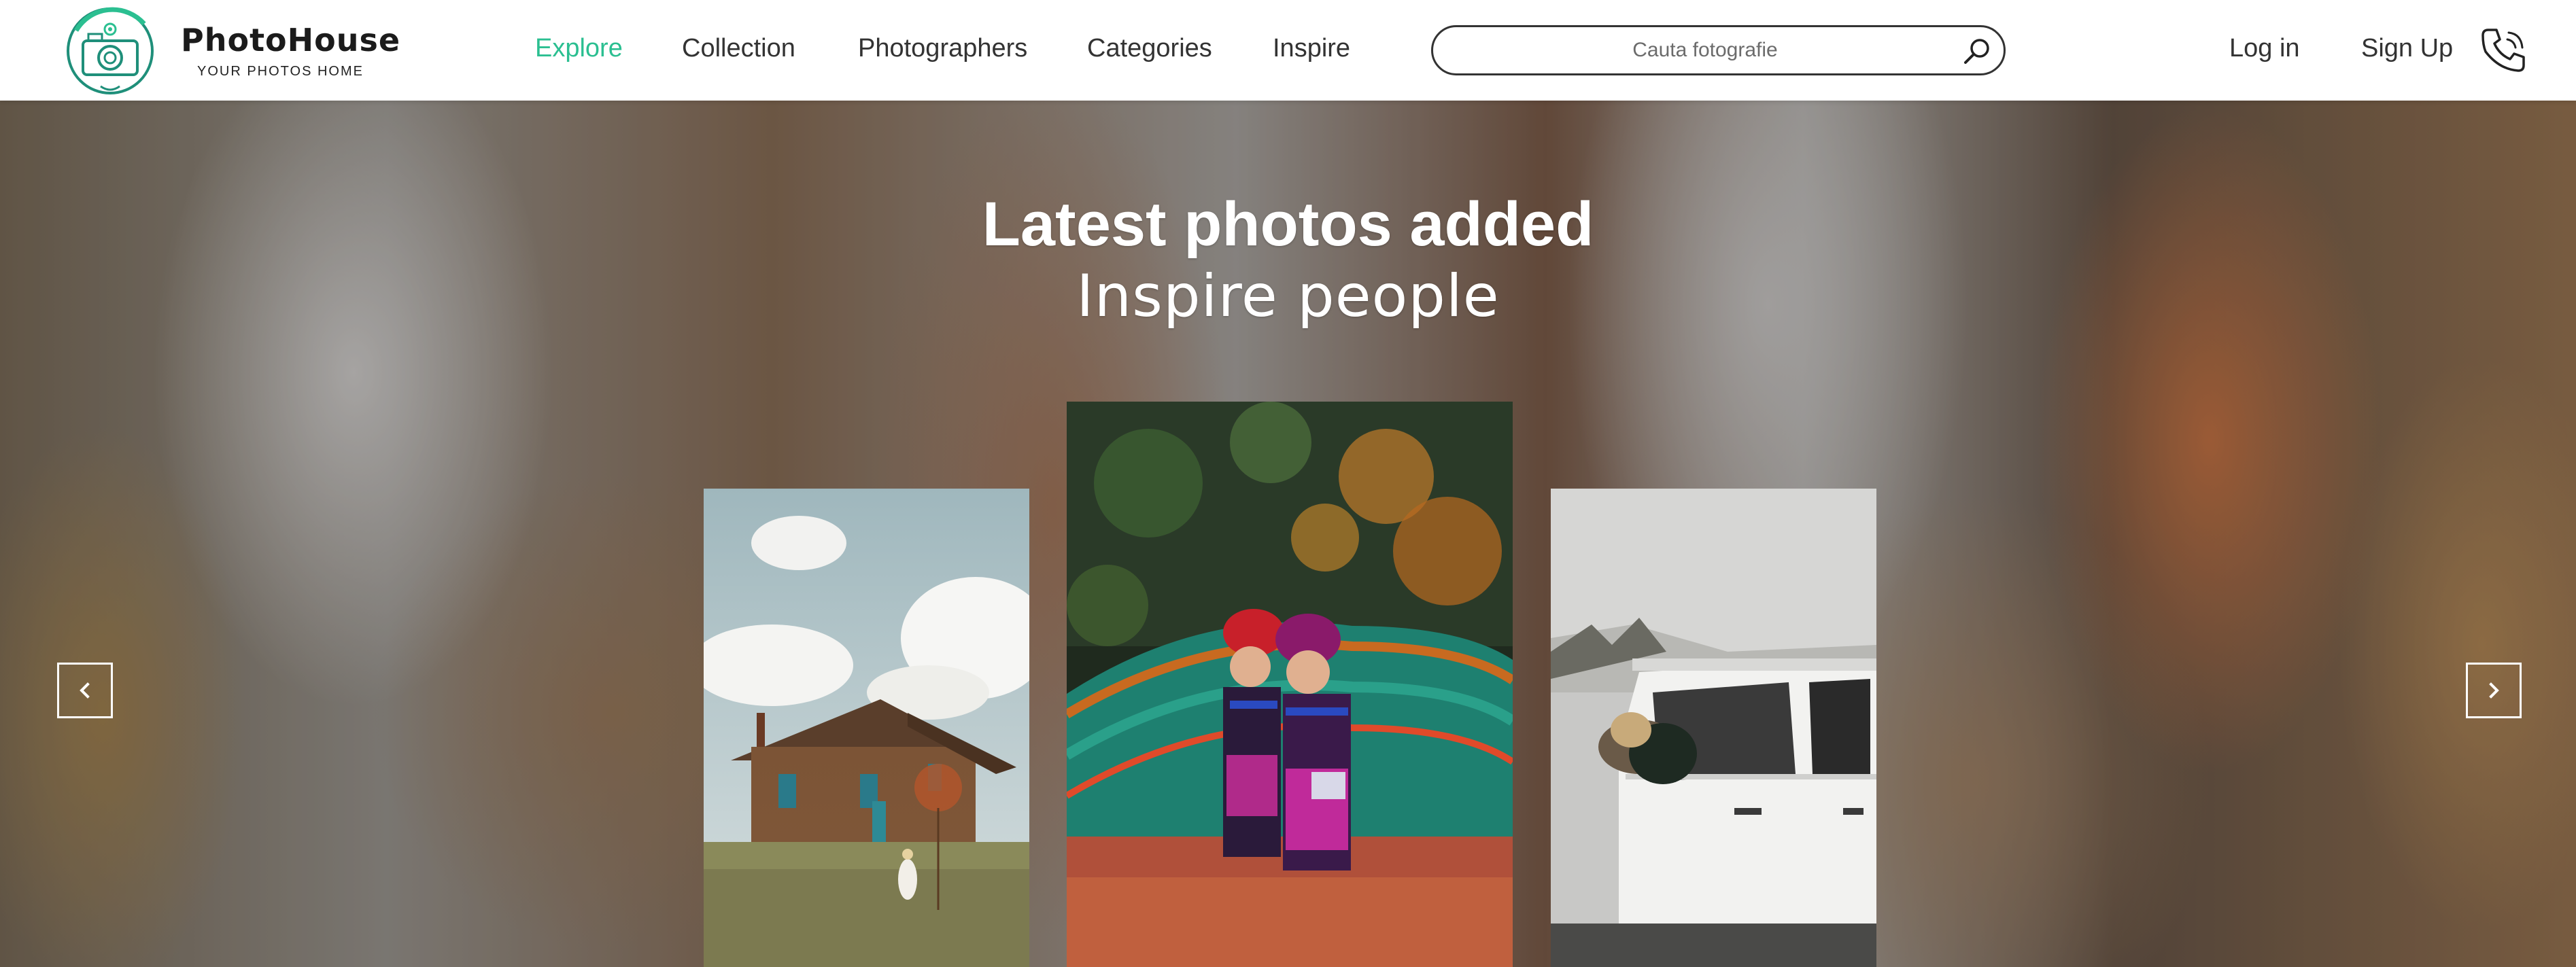 This screenshot has height=967, width=2576. I want to click on search-input, so click(1705, 50).